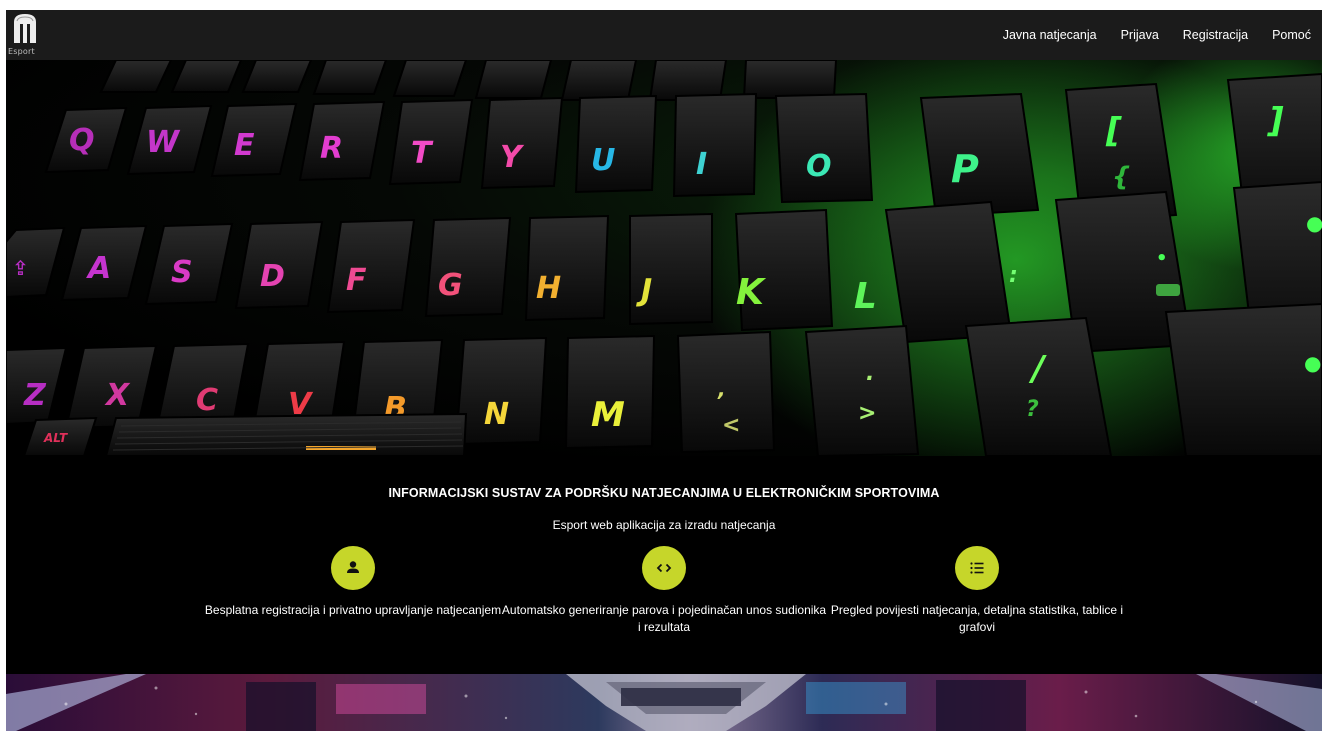  Describe the element at coordinates (1050, 35) in the screenshot. I see `nav-link-public-competitions: Javna natjecanja` at that location.